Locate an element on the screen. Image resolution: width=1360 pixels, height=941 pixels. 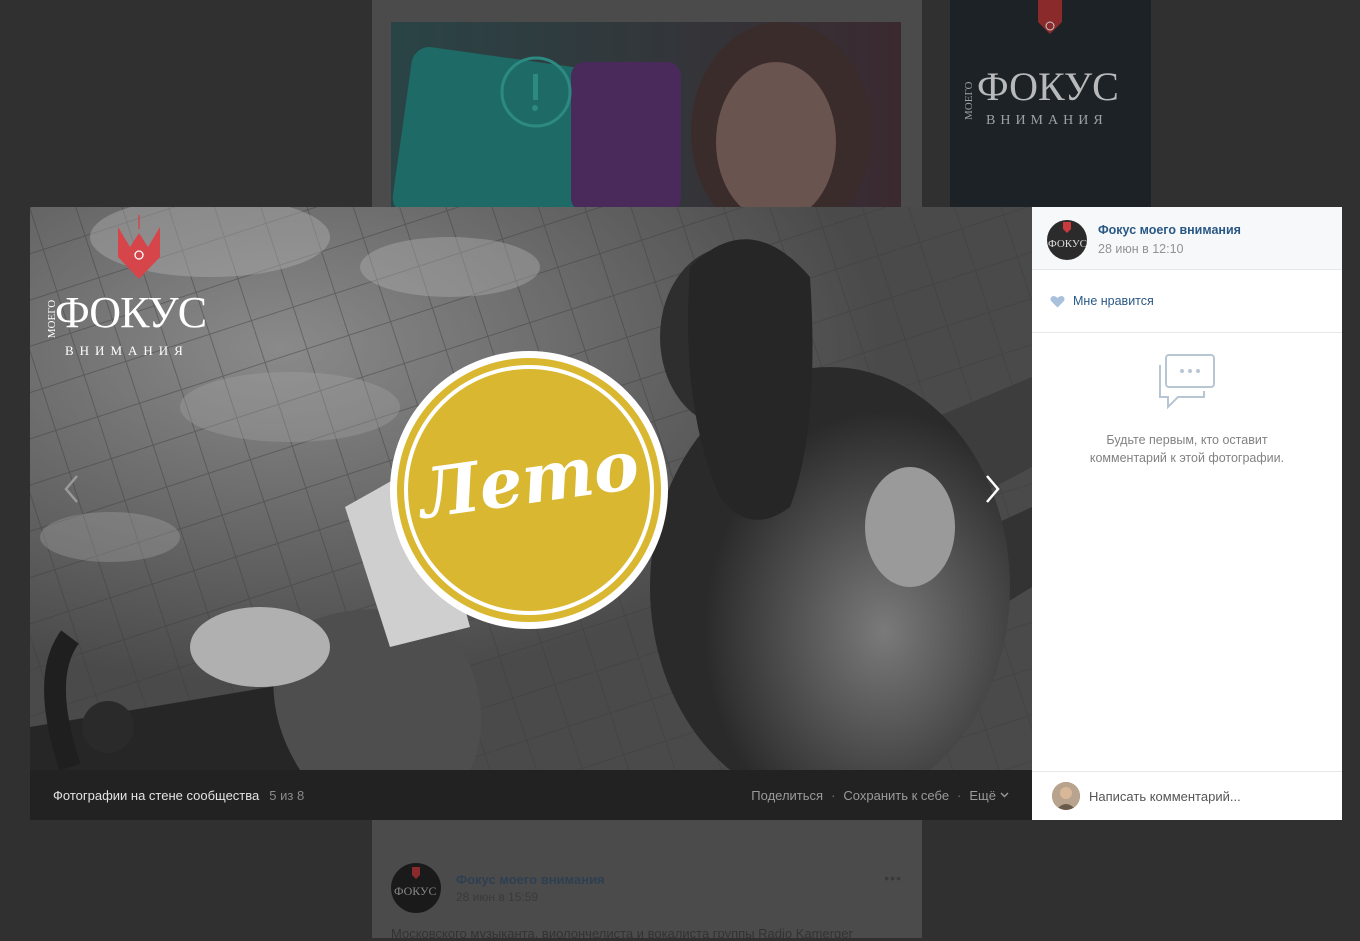
brand-main: ФОКУС is located at coordinates (131, 312).